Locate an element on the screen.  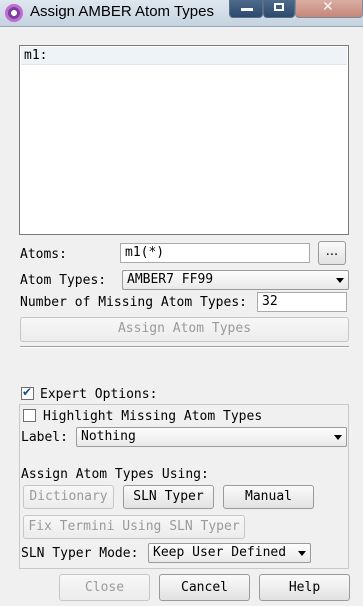
dictionary-button: Dictionary is located at coordinates (68, 497).